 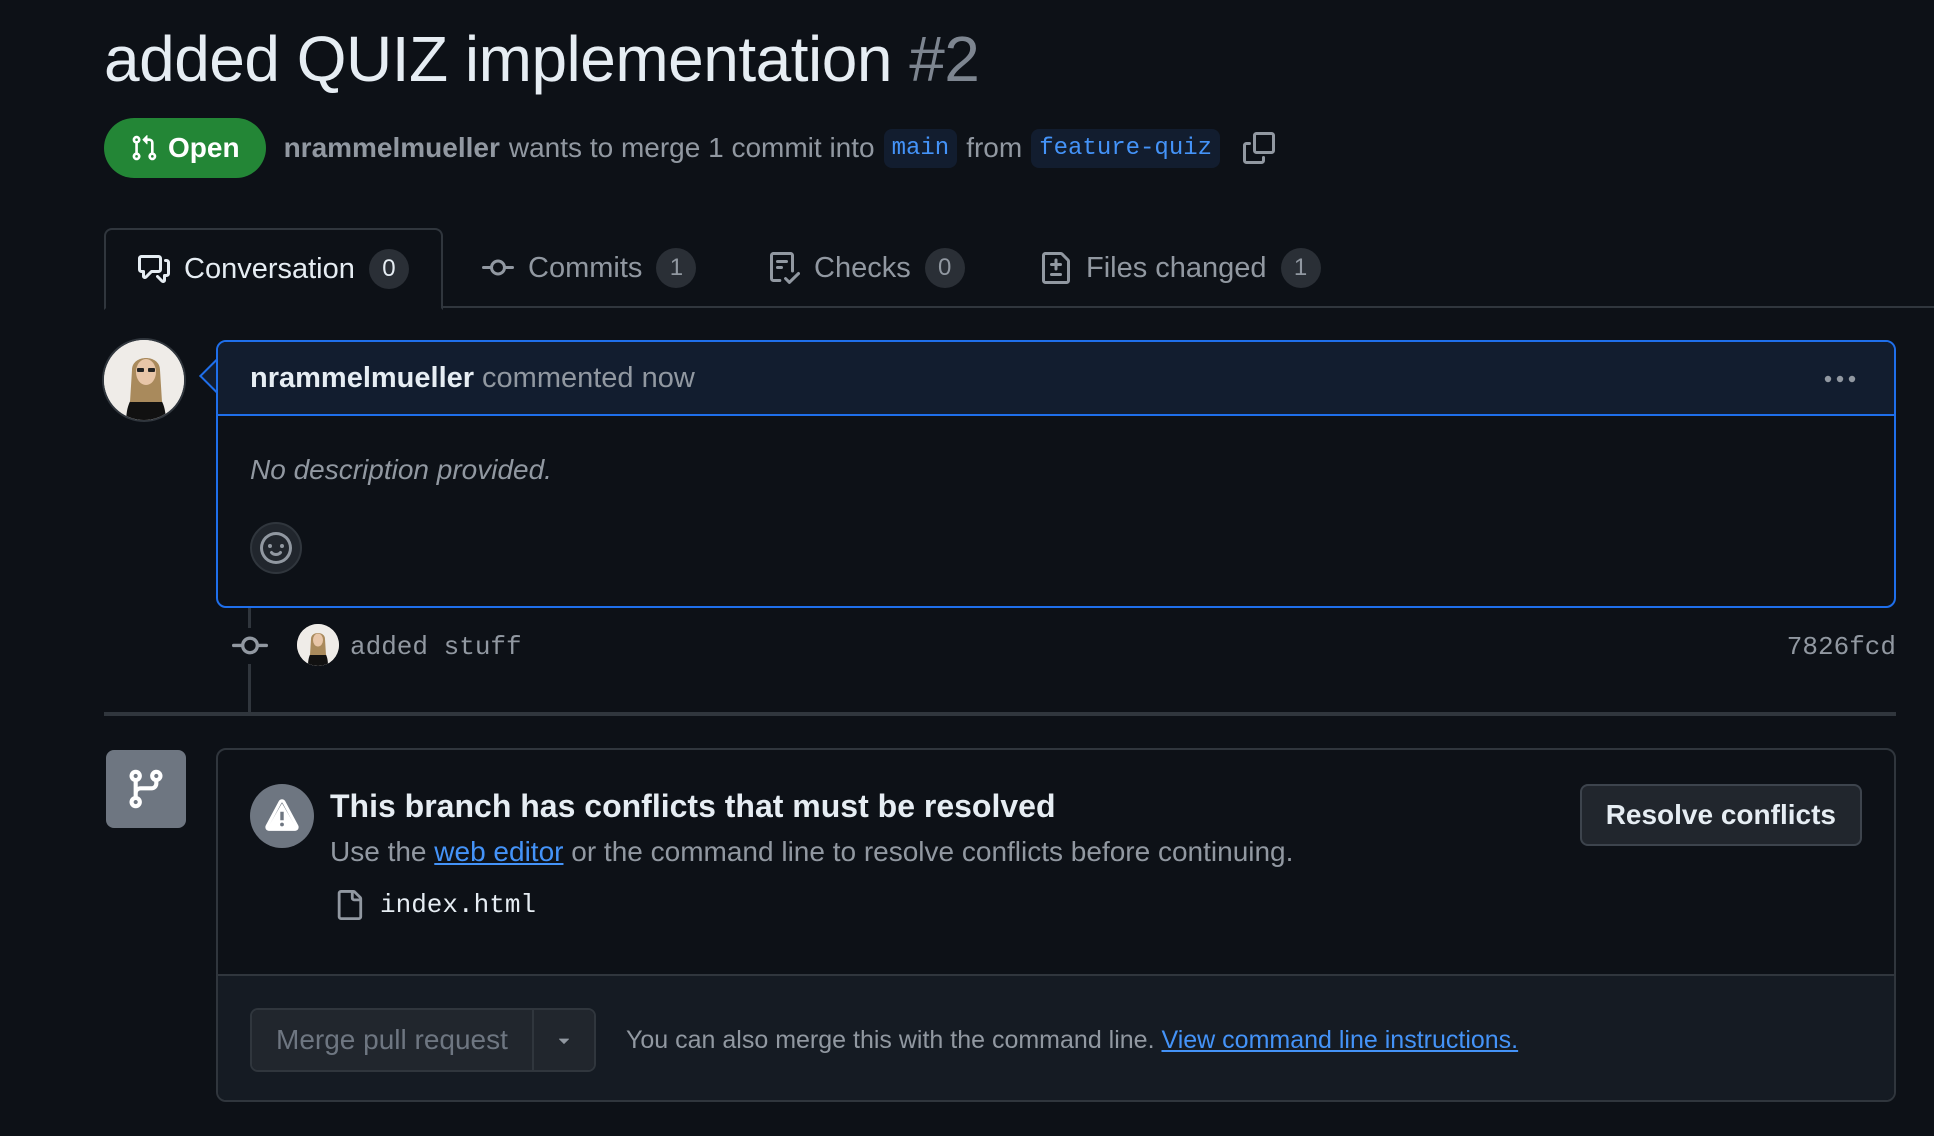 I want to click on command-line-instructions-link: View command line instructions., so click(x=1339, y=1040).